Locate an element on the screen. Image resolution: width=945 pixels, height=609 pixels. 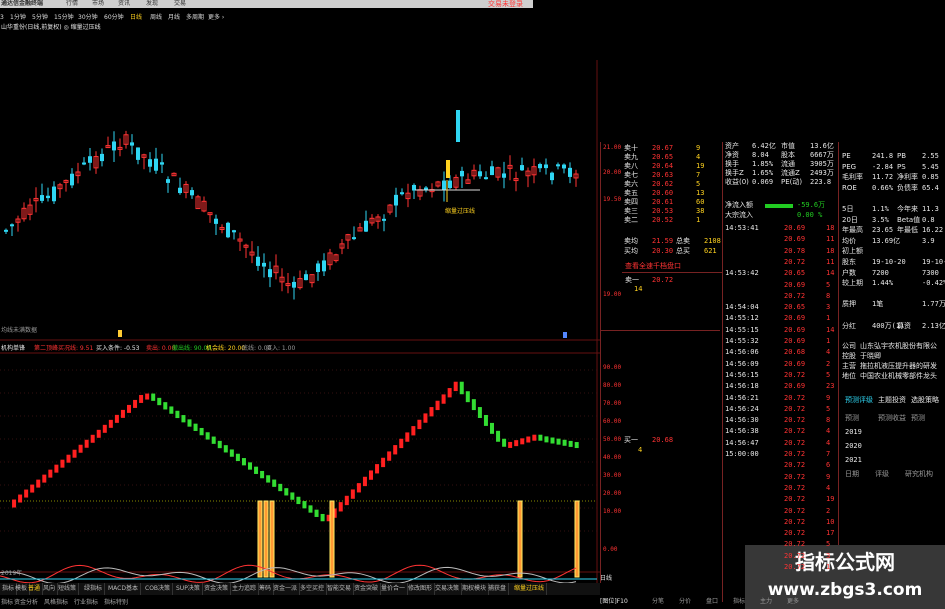
indicator-button: COB决策 is located at coordinates (158, 589).